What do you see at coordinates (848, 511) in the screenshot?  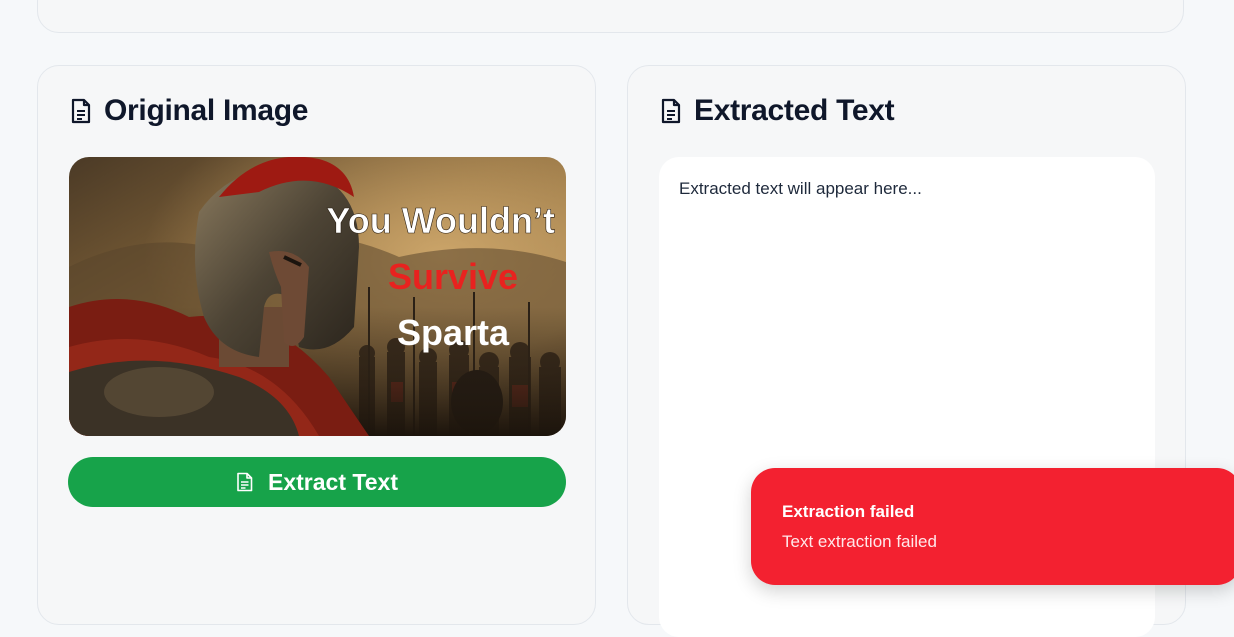 I see `toast-title: Extraction failed` at bounding box center [848, 511].